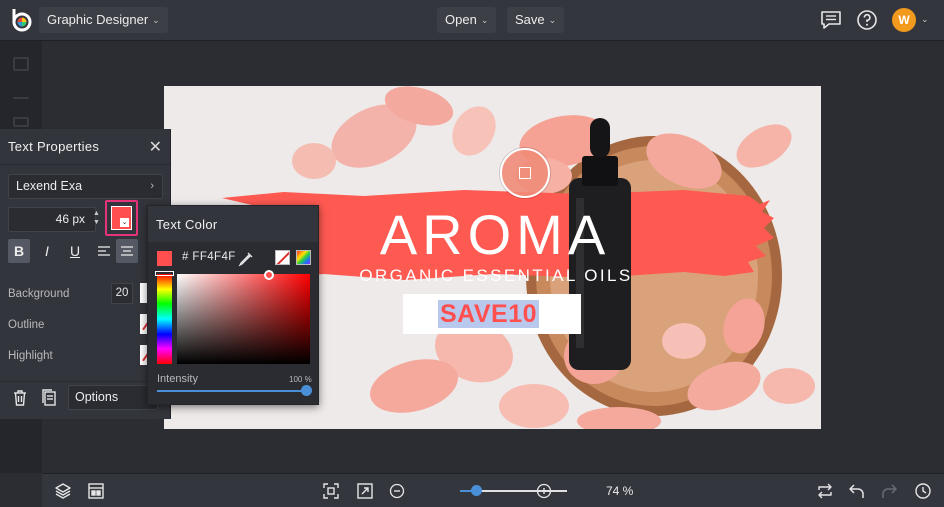 The width and height of the screenshot is (944, 507). What do you see at coordinates (300, 379) in the screenshot?
I see `intensity-value: 100 %` at bounding box center [300, 379].